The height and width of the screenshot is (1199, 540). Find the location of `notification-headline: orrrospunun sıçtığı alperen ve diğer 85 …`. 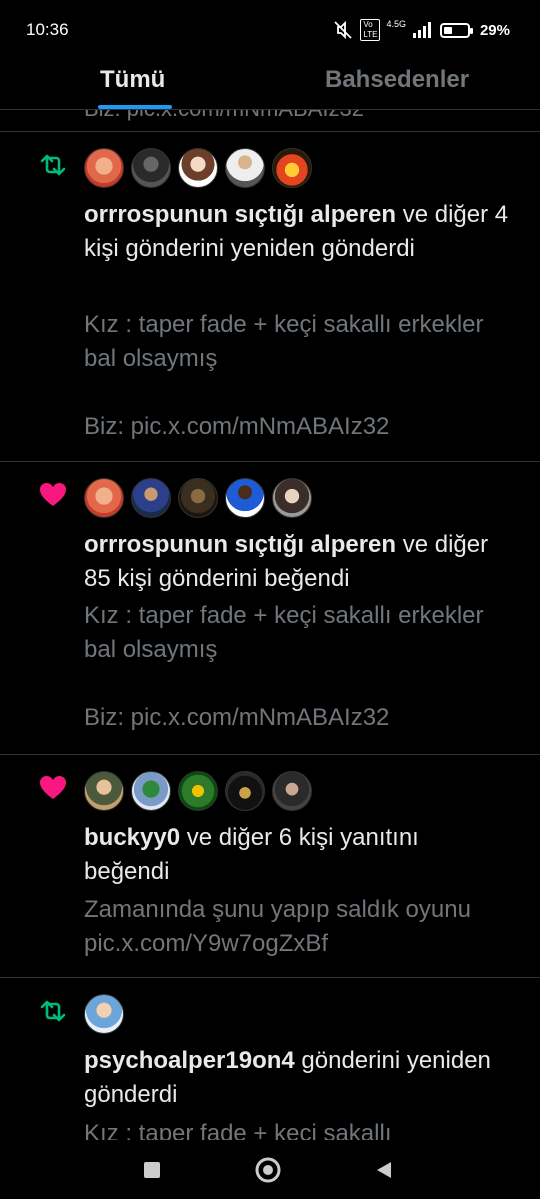

notification-headline: orrrospunun sıçtığı alperen ve diğer 85 … is located at coordinates (297, 562).